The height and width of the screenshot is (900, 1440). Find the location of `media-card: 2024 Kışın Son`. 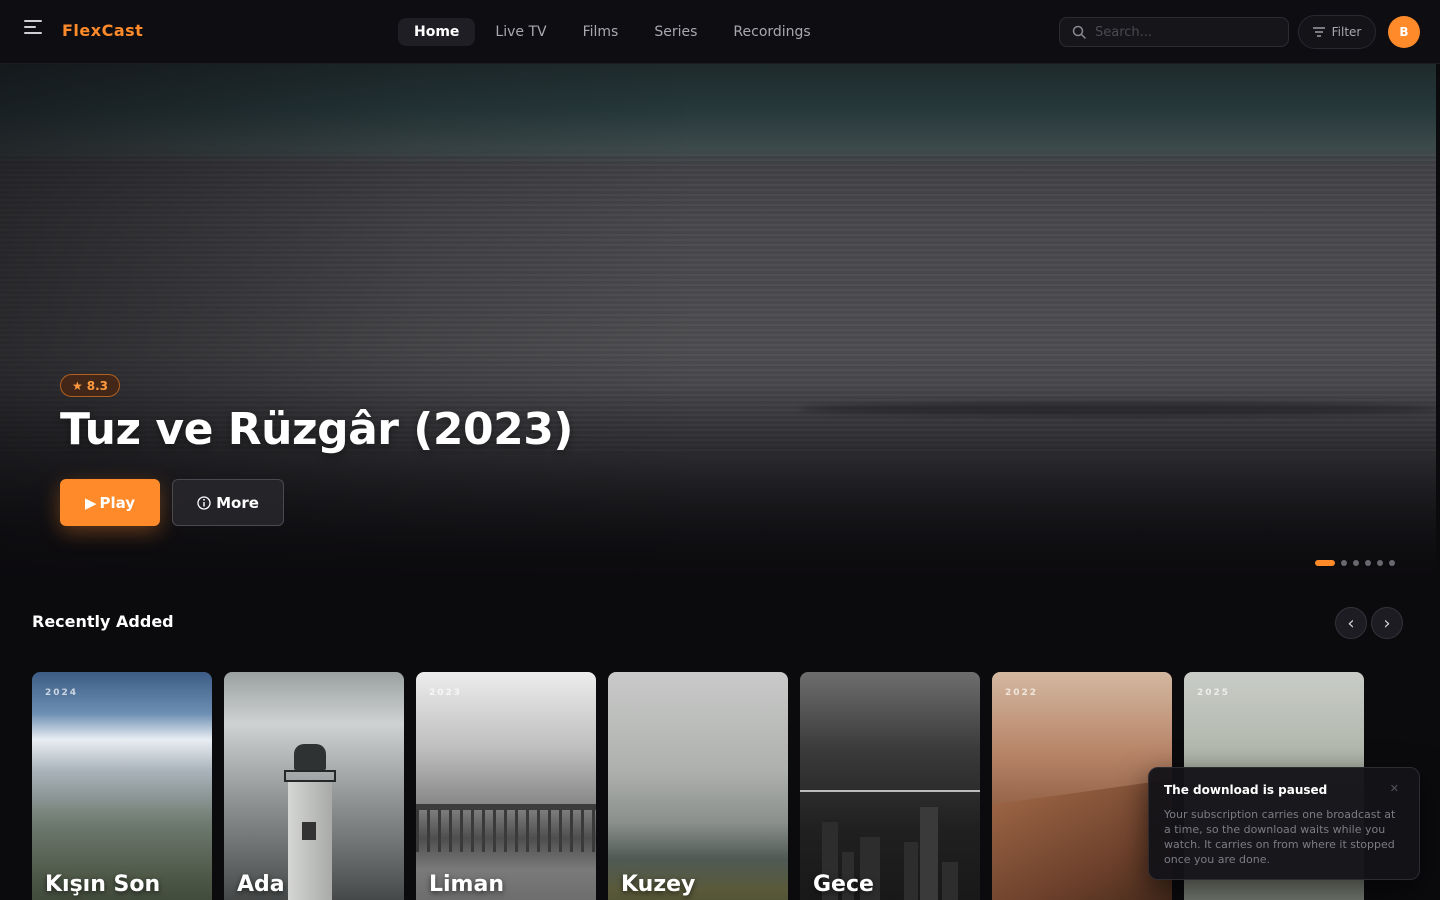

media-card: 2024 Kışın Son is located at coordinates (122, 786).